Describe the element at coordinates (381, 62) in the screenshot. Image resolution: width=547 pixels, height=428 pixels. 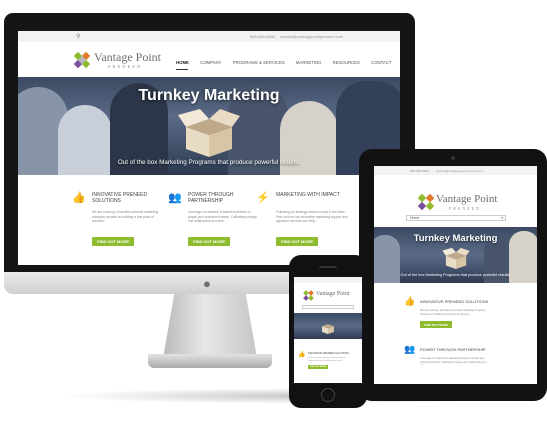
I see `nav-contact: CONTACT` at that location.